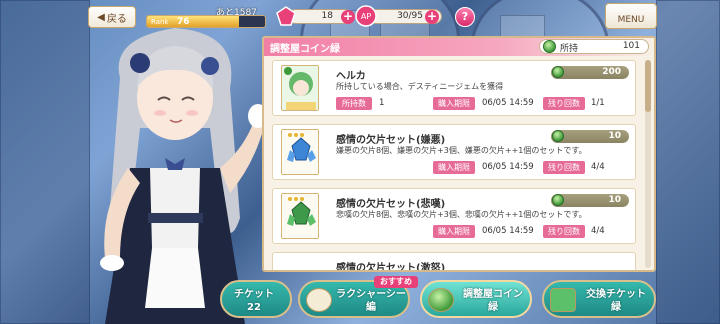 The height and width of the screenshot is (324, 720). I want to click on panel-title: 調整屋コイン緑, so click(305, 49).